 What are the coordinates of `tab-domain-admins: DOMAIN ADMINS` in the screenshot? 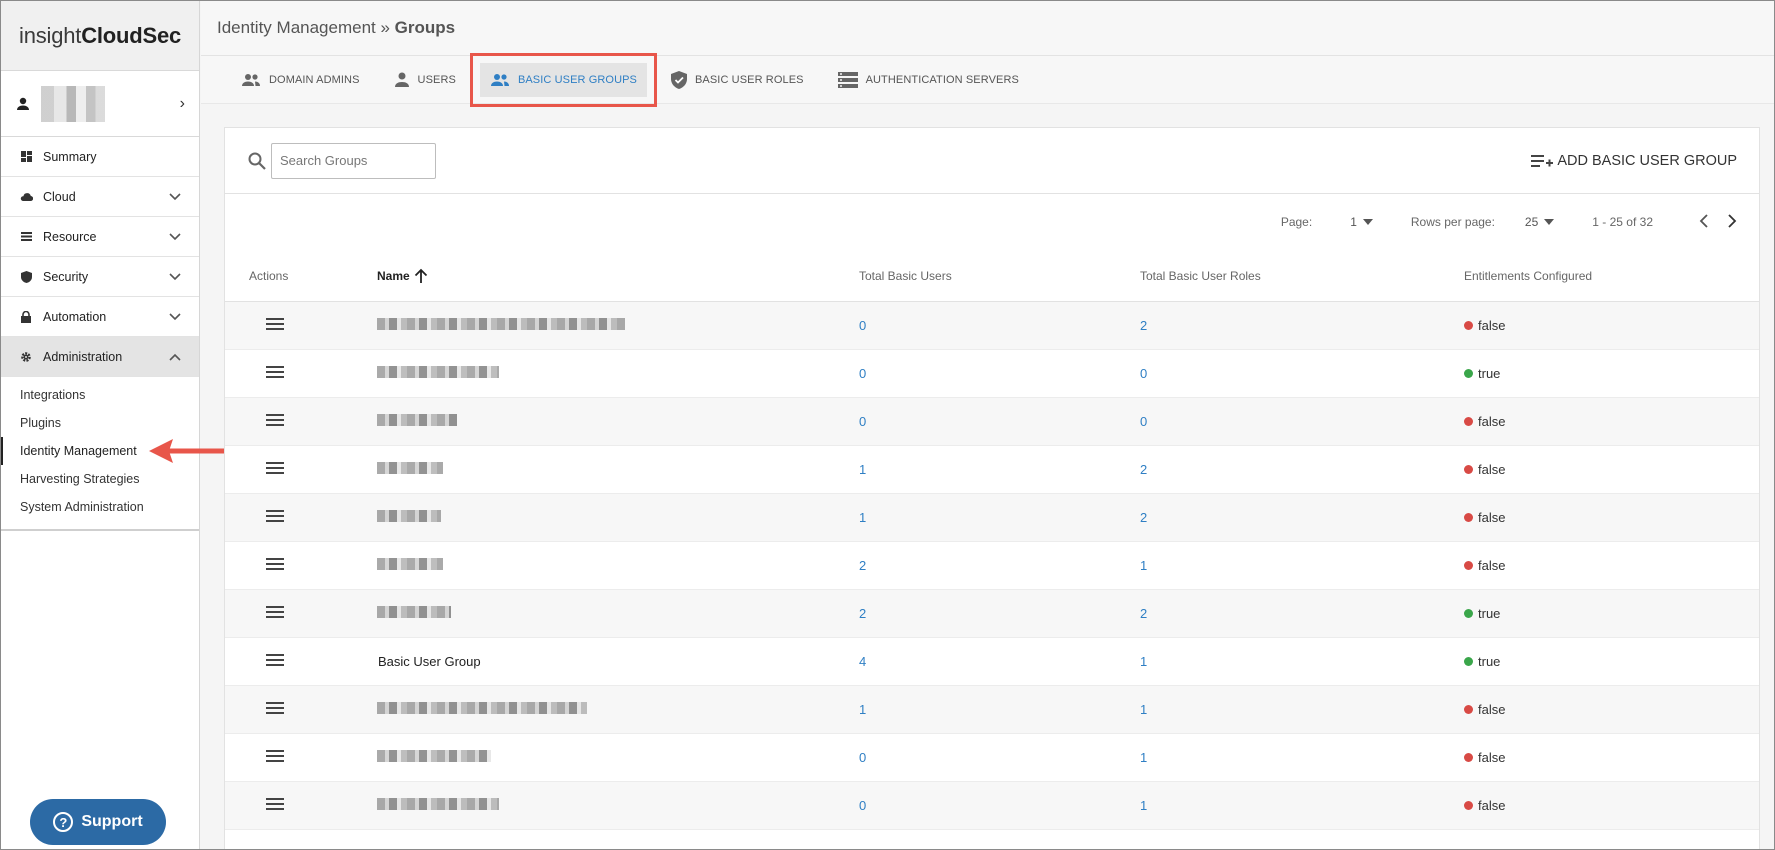 It's located at (300, 80).